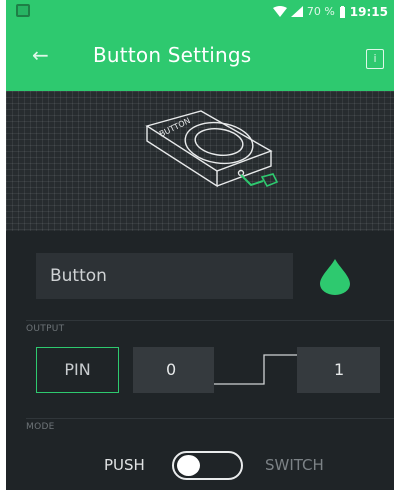 This screenshot has width=399, height=490. What do you see at coordinates (188, 465) in the screenshot?
I see `toggle-knob` at bounding box center [188, 465].